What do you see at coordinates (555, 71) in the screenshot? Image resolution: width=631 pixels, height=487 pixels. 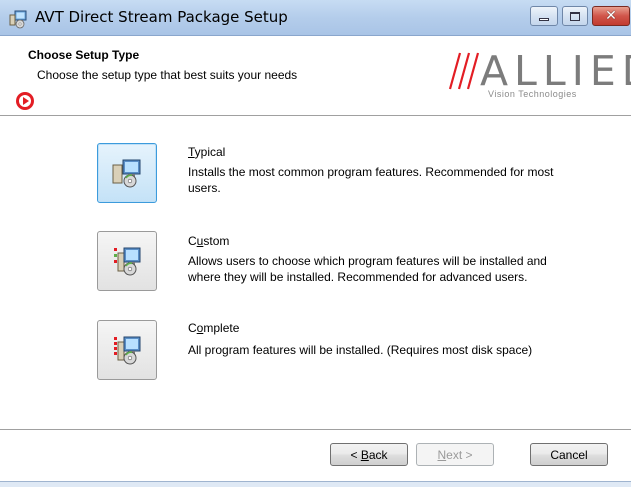 I see `logo-wordmark: ALLIED` at bounding box center [555, 71].